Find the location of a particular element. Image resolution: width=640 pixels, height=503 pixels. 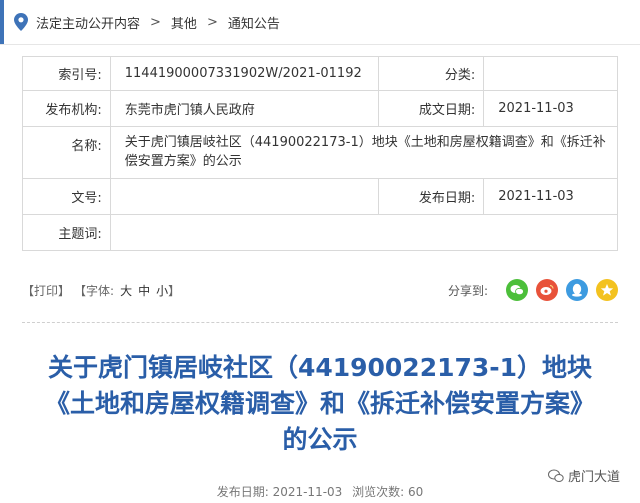

publish-date-value: 2021-11-03 is located at coordinates (307, 492).